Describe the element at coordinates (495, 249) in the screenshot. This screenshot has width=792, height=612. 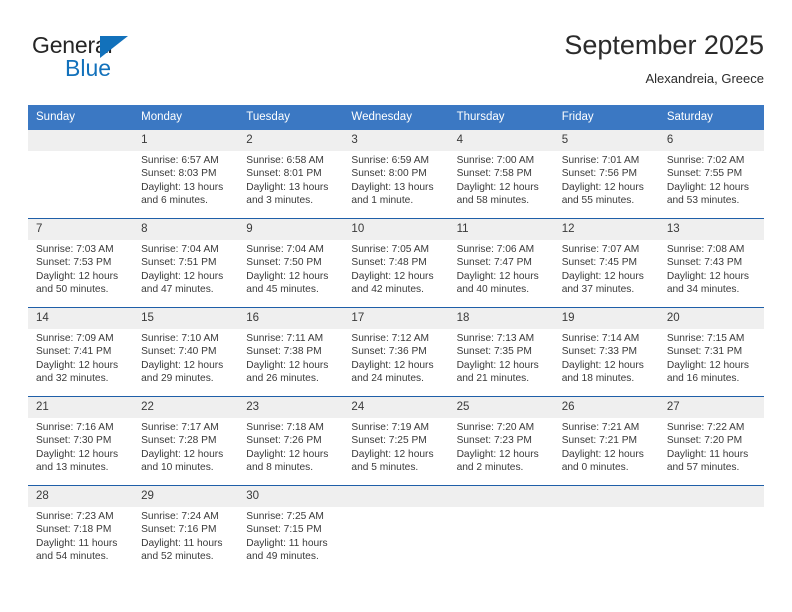
I see `day-sunrise-line: Sunrise: 7:06 AM` at that location.